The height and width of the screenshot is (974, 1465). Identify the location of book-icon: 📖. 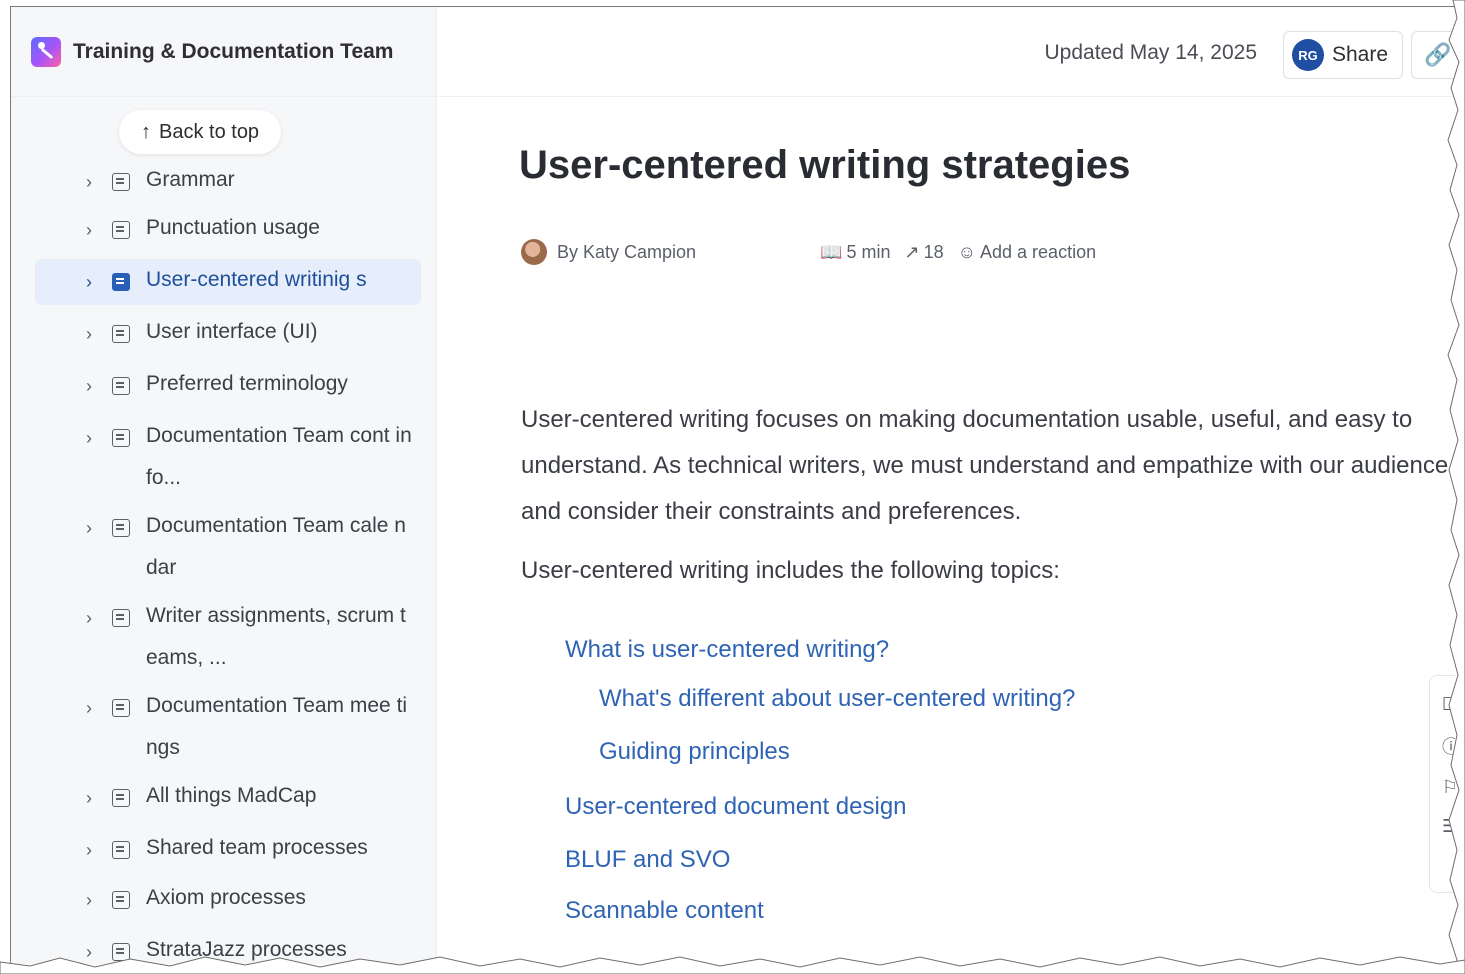
(831, 251).